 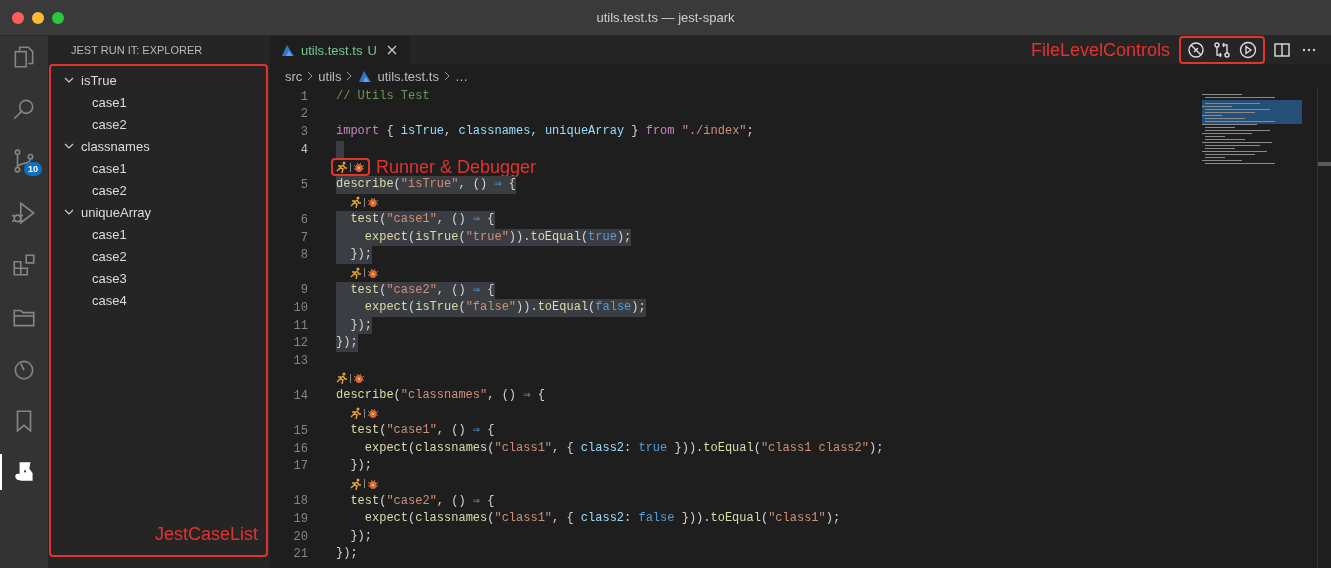 I want to click on tree-item: classnames, so click(x=158, y=146).